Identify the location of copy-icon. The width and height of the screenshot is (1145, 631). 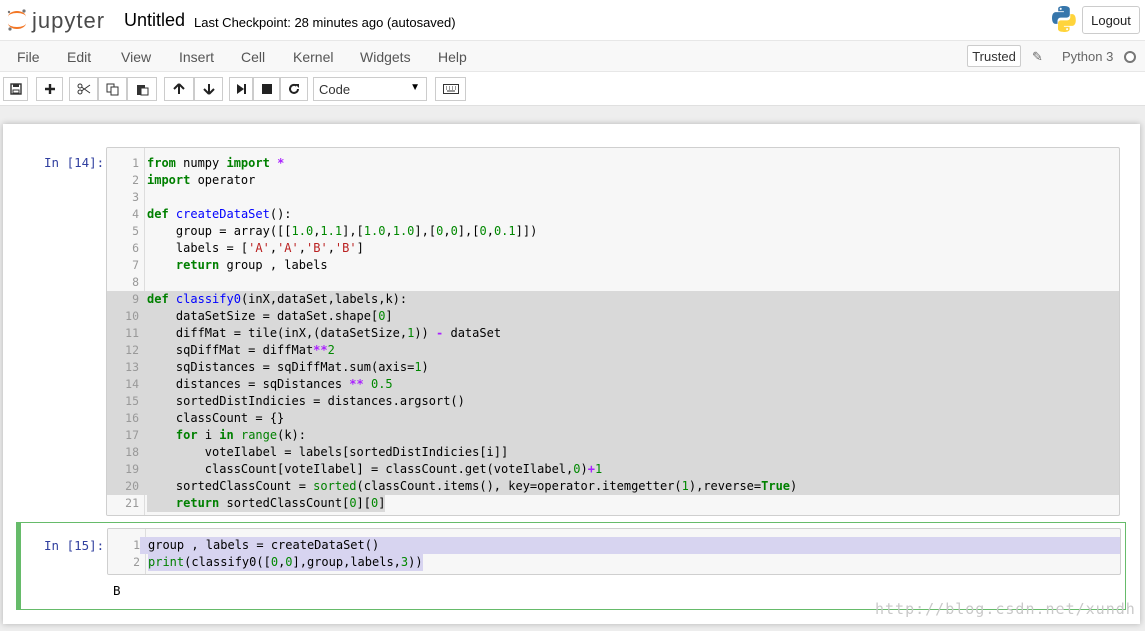
(112, 89).